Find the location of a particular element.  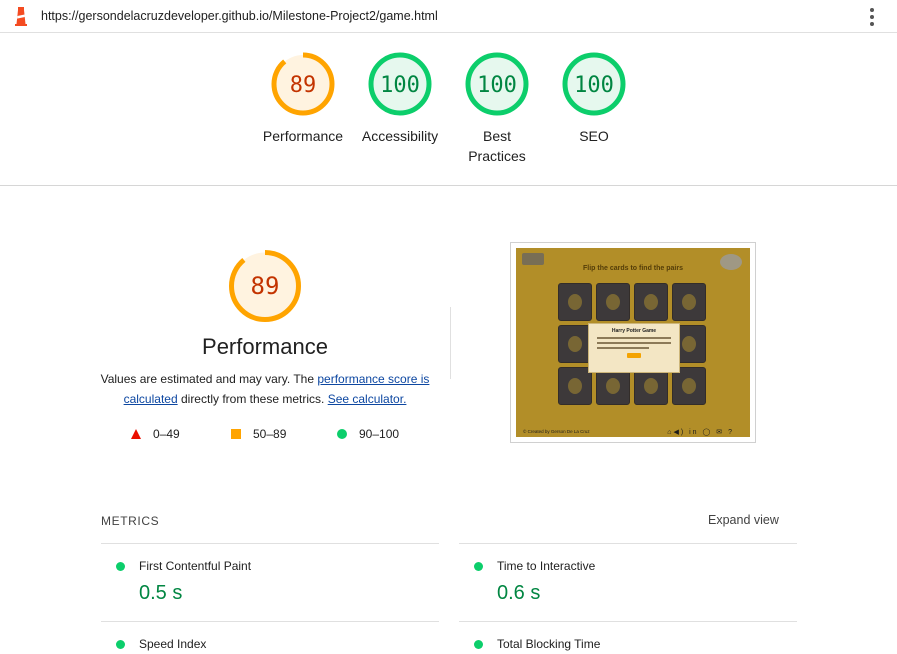

performance-score: 89 is located at coordinates (265, 286).